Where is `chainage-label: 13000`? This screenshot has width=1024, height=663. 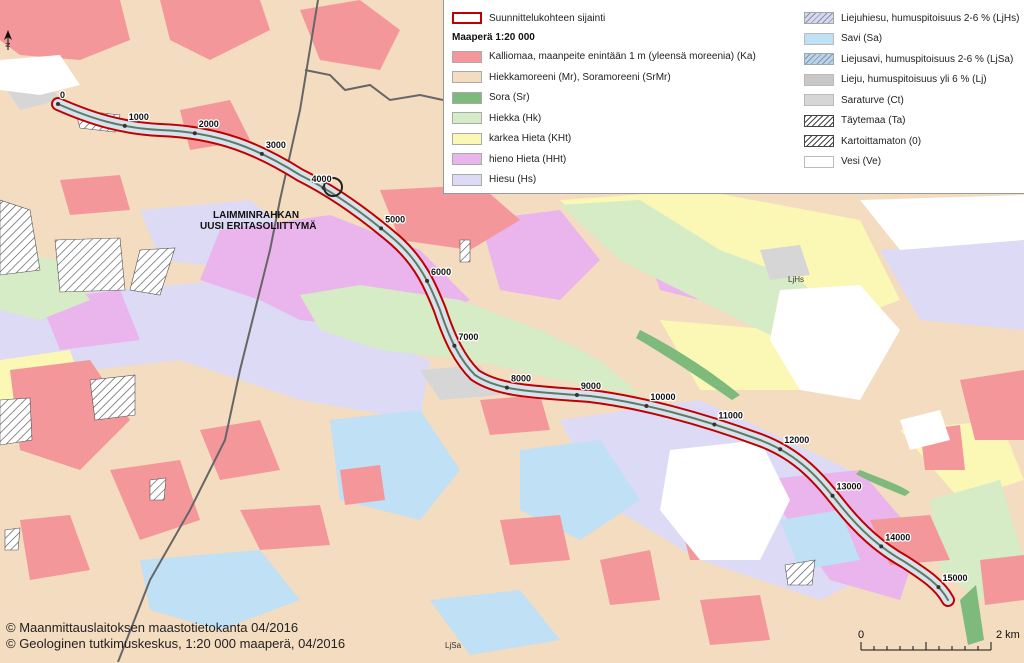 chainage-label: 13000 is located at coordinates (849, 487).